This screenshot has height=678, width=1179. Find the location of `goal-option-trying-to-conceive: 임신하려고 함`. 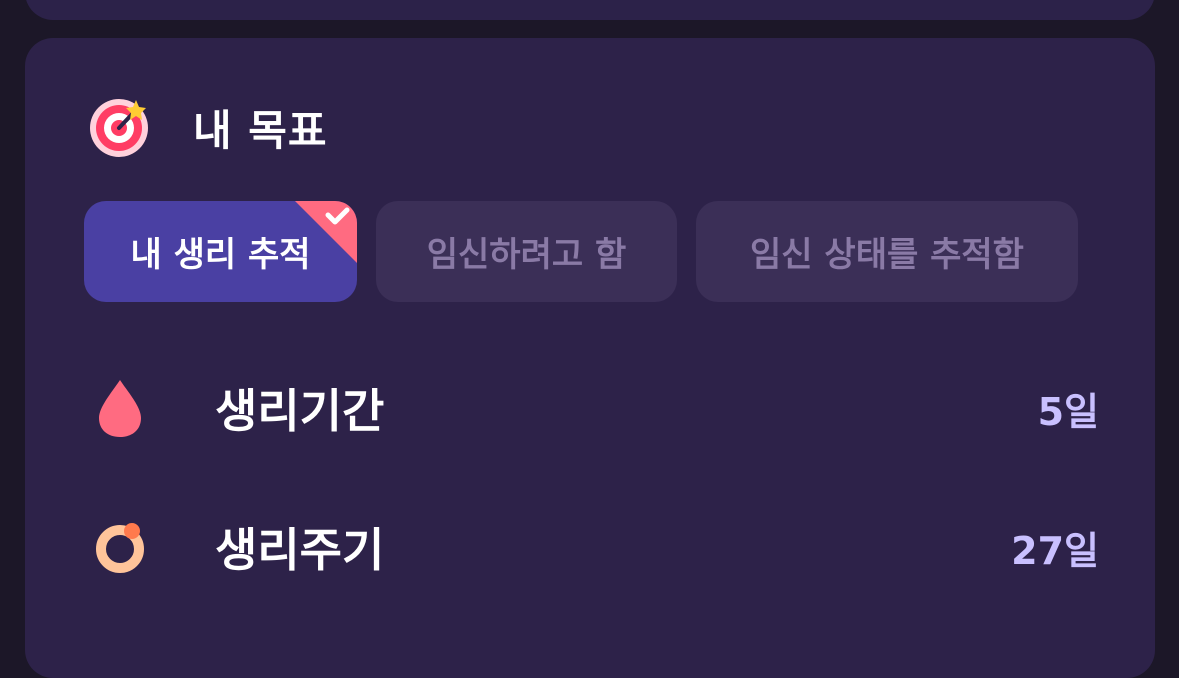

goal-option-trying-to-conceive: 임신하려고 함 is located at coordinates (526, 251).